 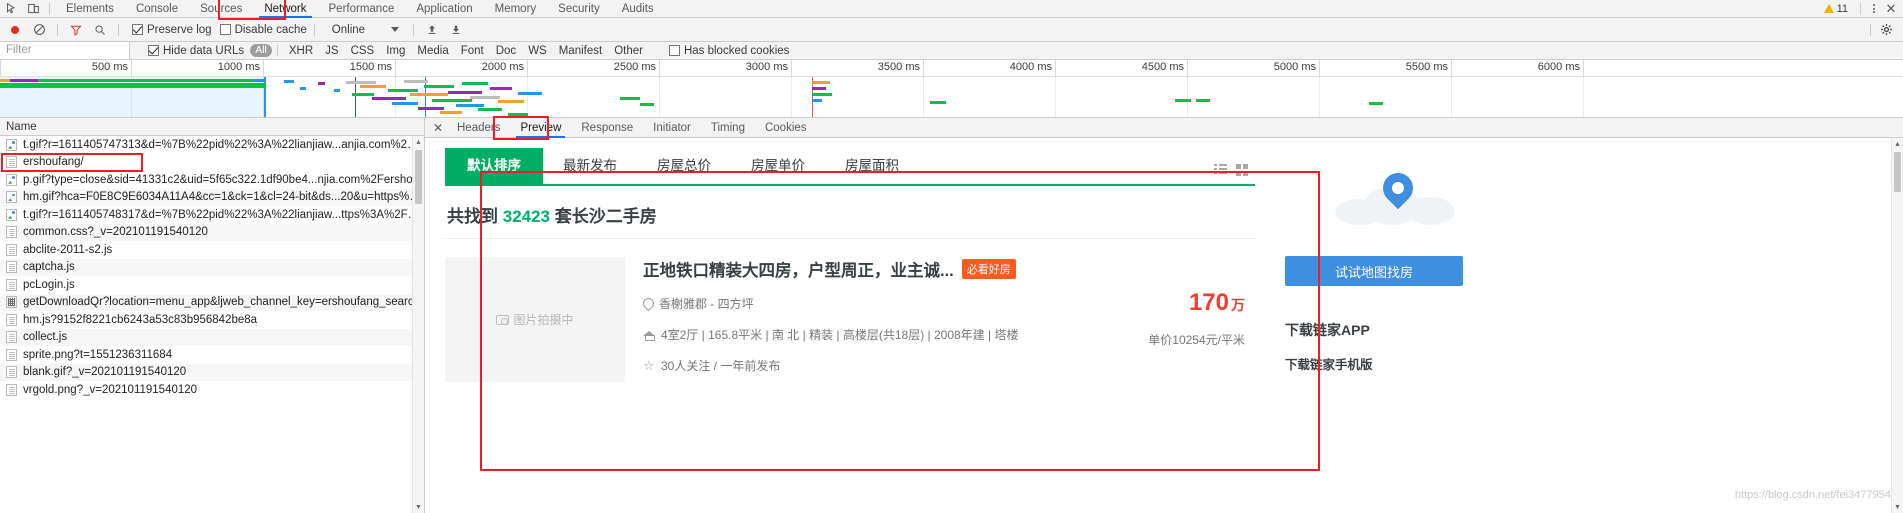 What do you see at coordinates (580, 51) in the screenshot?
I see `filter-type-manifest: Manifest` at bounding box center [580, 51].